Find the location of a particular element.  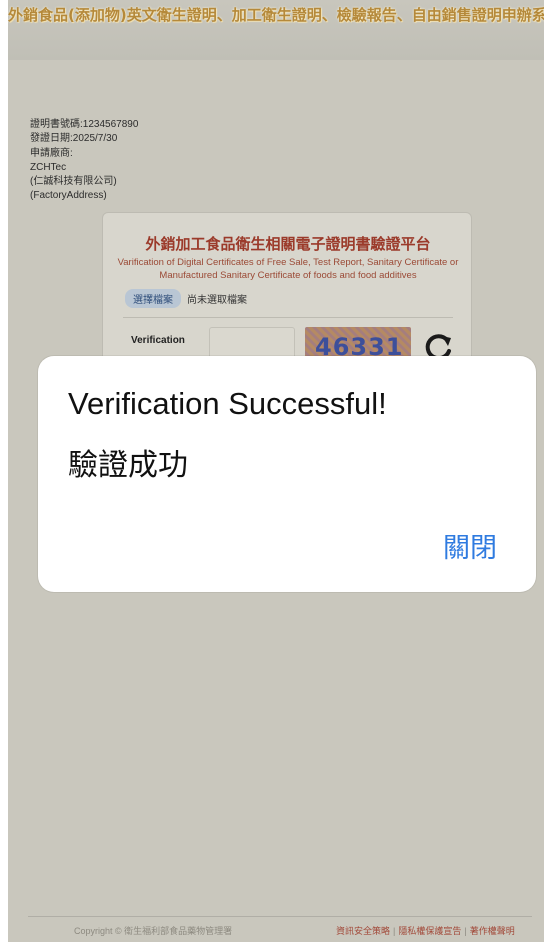

company-zh: (仁誠科技有限公司) is located at coordinates (73, 182).